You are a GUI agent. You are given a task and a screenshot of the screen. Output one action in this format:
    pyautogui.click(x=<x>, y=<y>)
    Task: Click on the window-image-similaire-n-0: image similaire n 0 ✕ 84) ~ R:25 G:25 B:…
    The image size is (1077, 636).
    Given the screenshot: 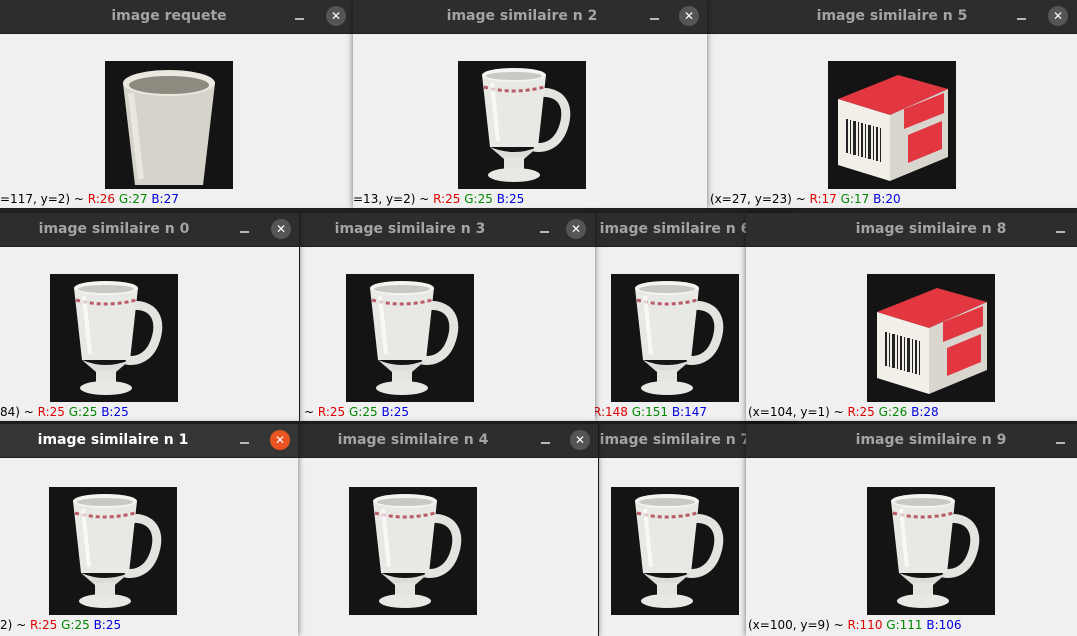 What is the action you would take?
    pyautogui.click(x=149, y=317)
    